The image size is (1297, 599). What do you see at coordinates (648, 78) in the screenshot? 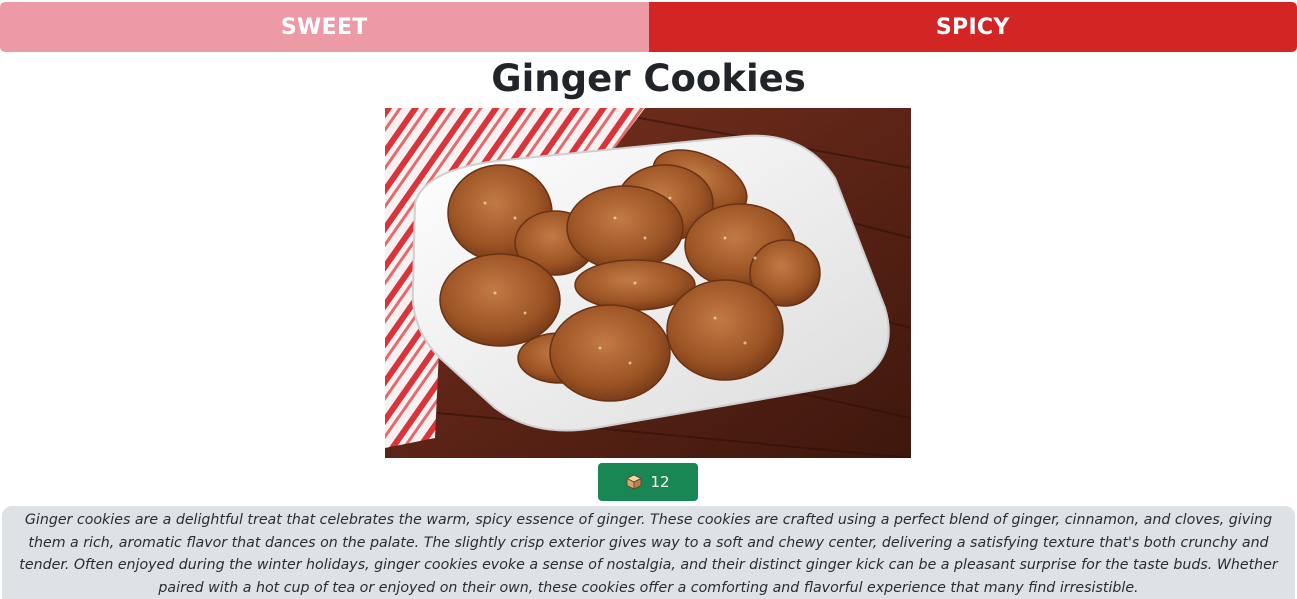
I see `recipe-title: Ginger Cookies` at bounding box center [648, 78].